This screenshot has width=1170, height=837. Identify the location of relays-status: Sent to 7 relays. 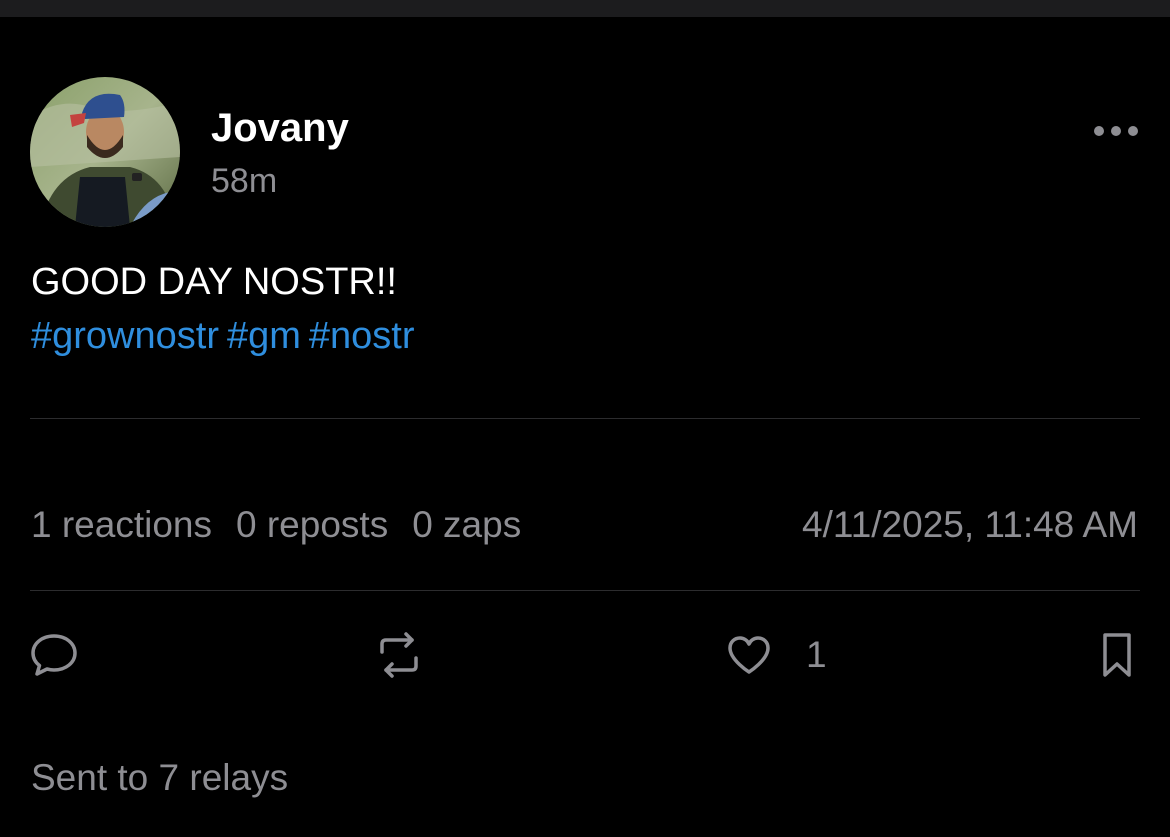
(160, 777).